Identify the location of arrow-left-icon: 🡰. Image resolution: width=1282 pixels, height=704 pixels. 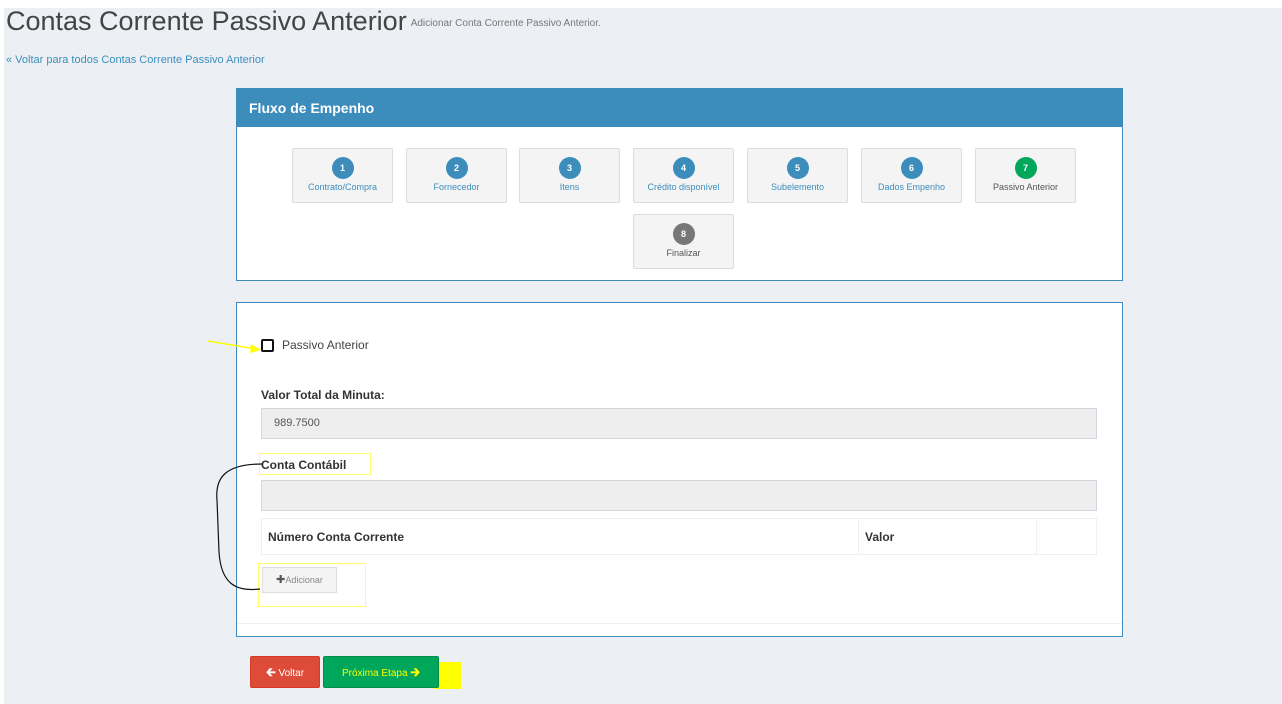
(270, 672).